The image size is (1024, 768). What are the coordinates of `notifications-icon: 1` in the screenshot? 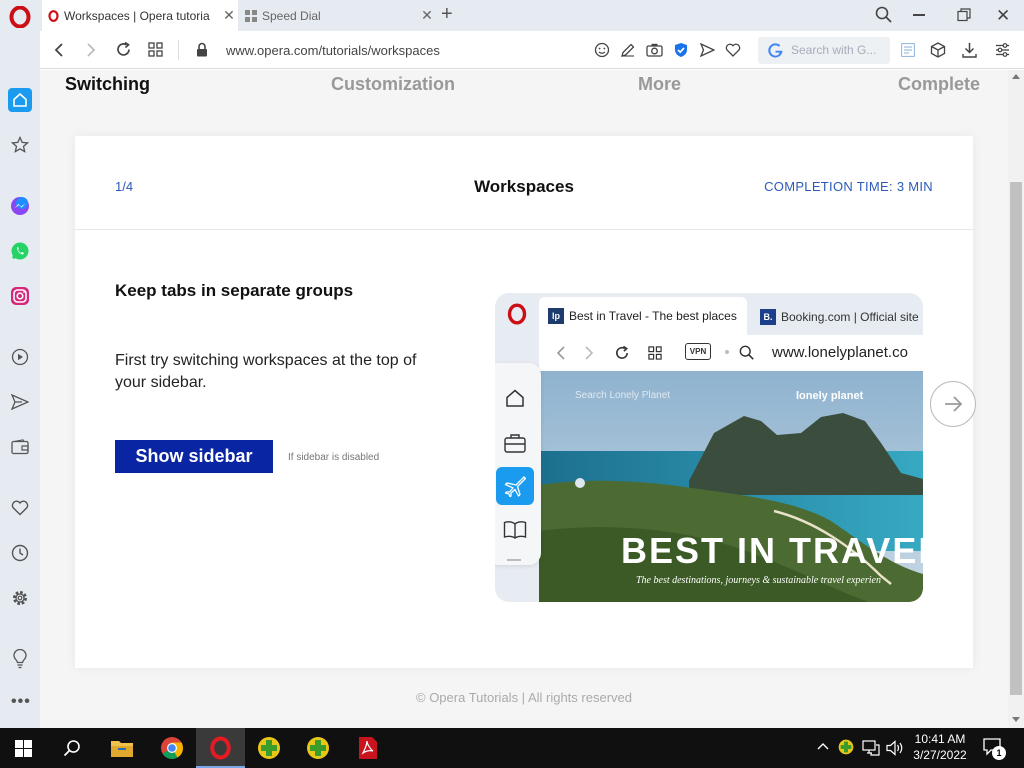 It's located at (994, 748).